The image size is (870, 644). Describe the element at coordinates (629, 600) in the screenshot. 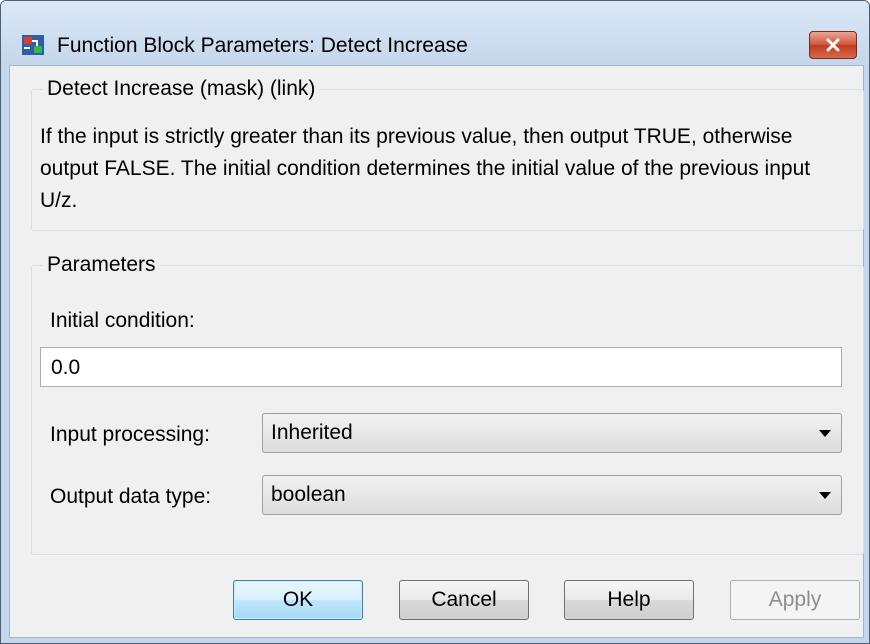

I see `help-button: Help` at that location.